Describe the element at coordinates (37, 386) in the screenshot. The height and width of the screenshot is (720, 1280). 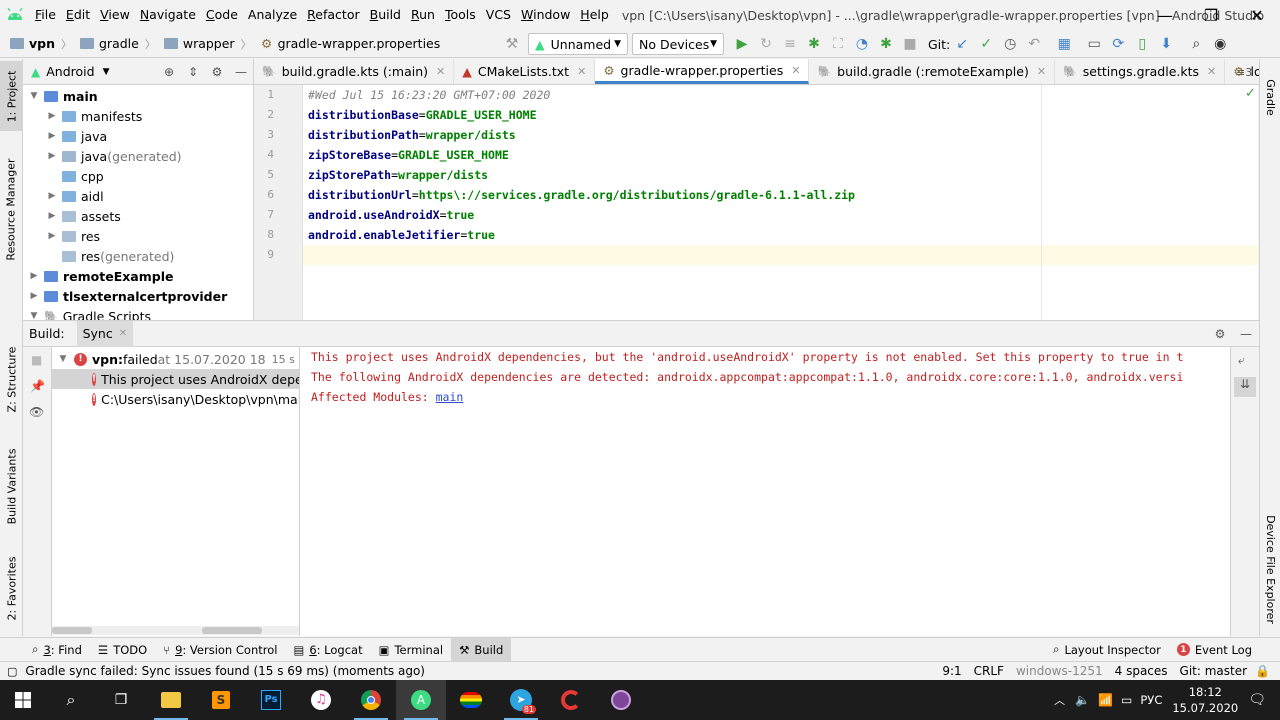
I see `pin-icon: 📌` at that location.